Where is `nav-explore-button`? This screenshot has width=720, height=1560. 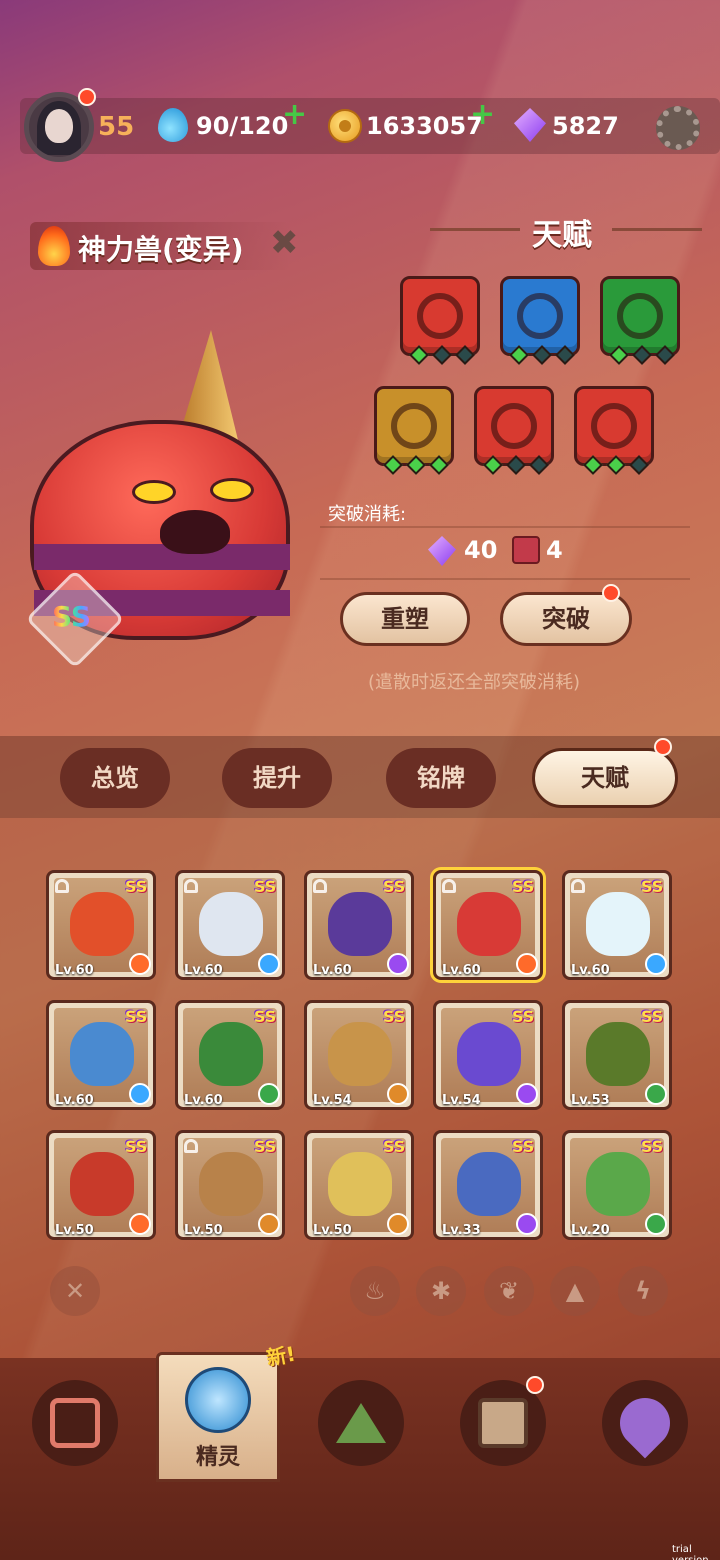 nav-explore-button is located at coordinates (361, 1423).